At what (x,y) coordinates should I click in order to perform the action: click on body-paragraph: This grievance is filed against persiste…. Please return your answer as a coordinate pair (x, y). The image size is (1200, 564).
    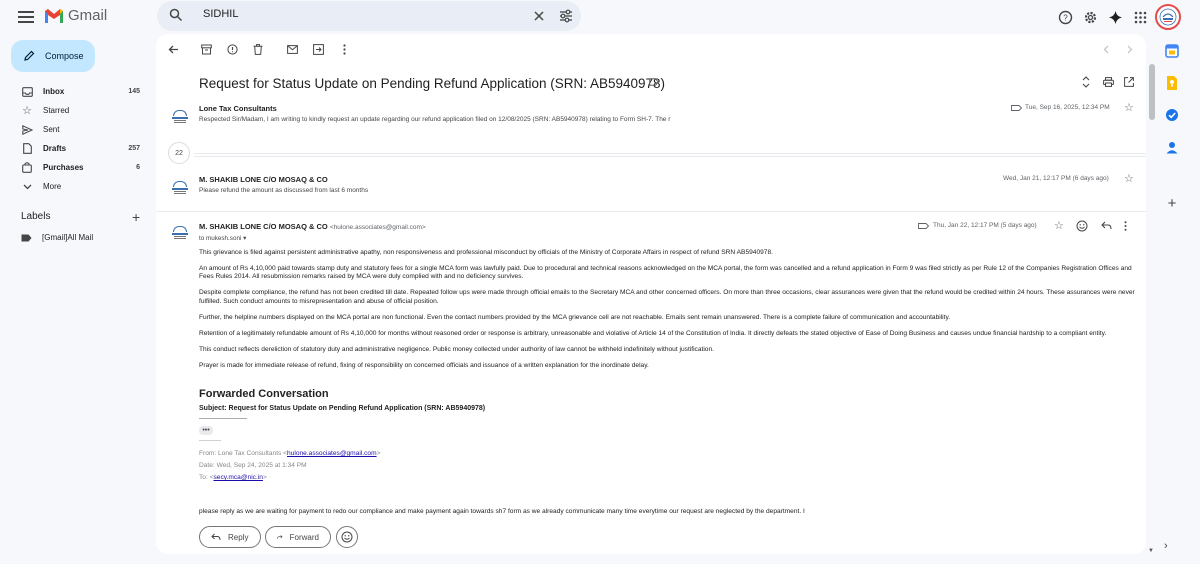
    Looking at the image, I should click on (486, 252).